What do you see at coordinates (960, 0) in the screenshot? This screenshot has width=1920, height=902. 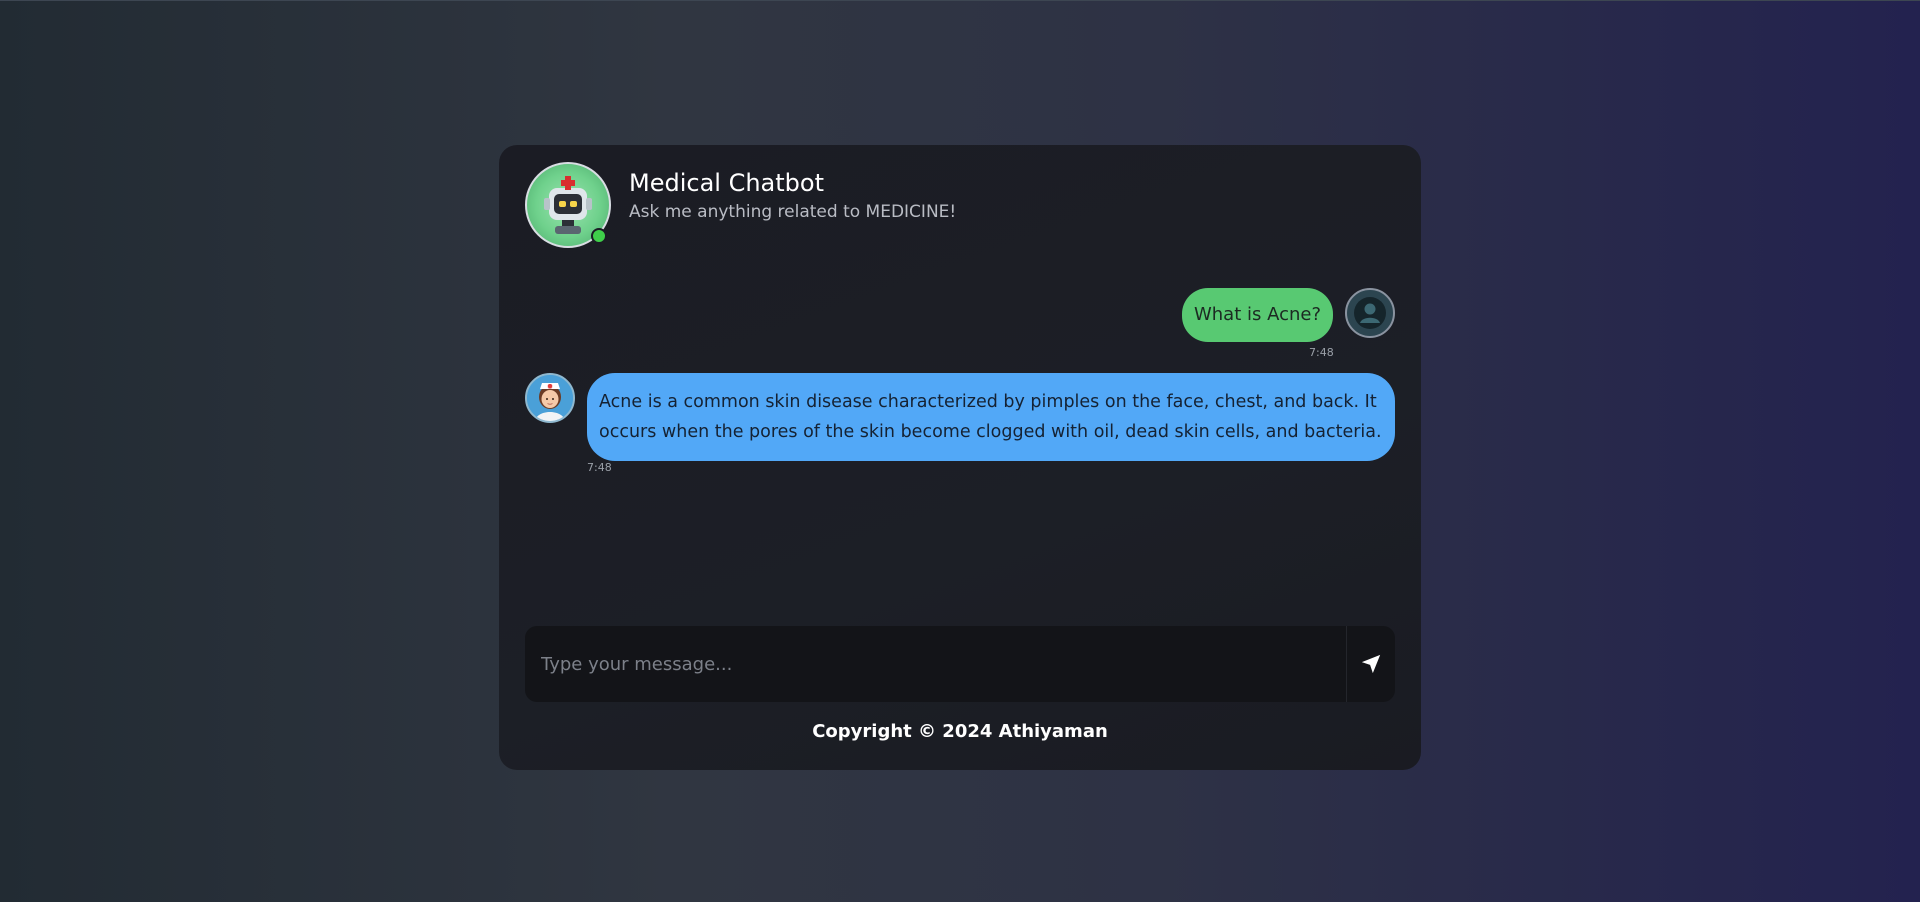 I see `top-border` at bounding box center [960, 0].